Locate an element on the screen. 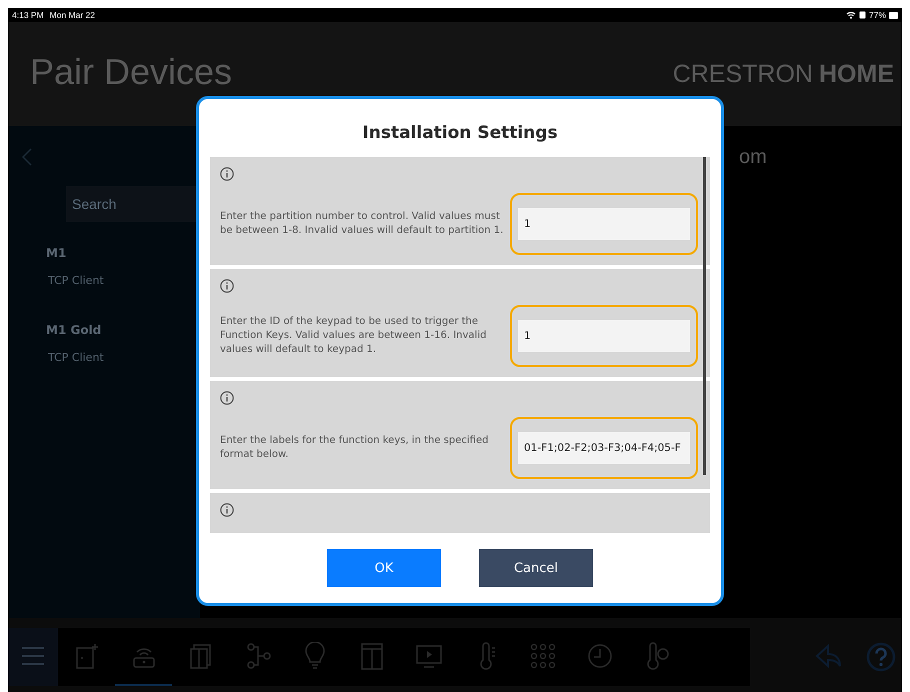 The image size is (910, 692). help-icon is located at coordinates (881, 657).